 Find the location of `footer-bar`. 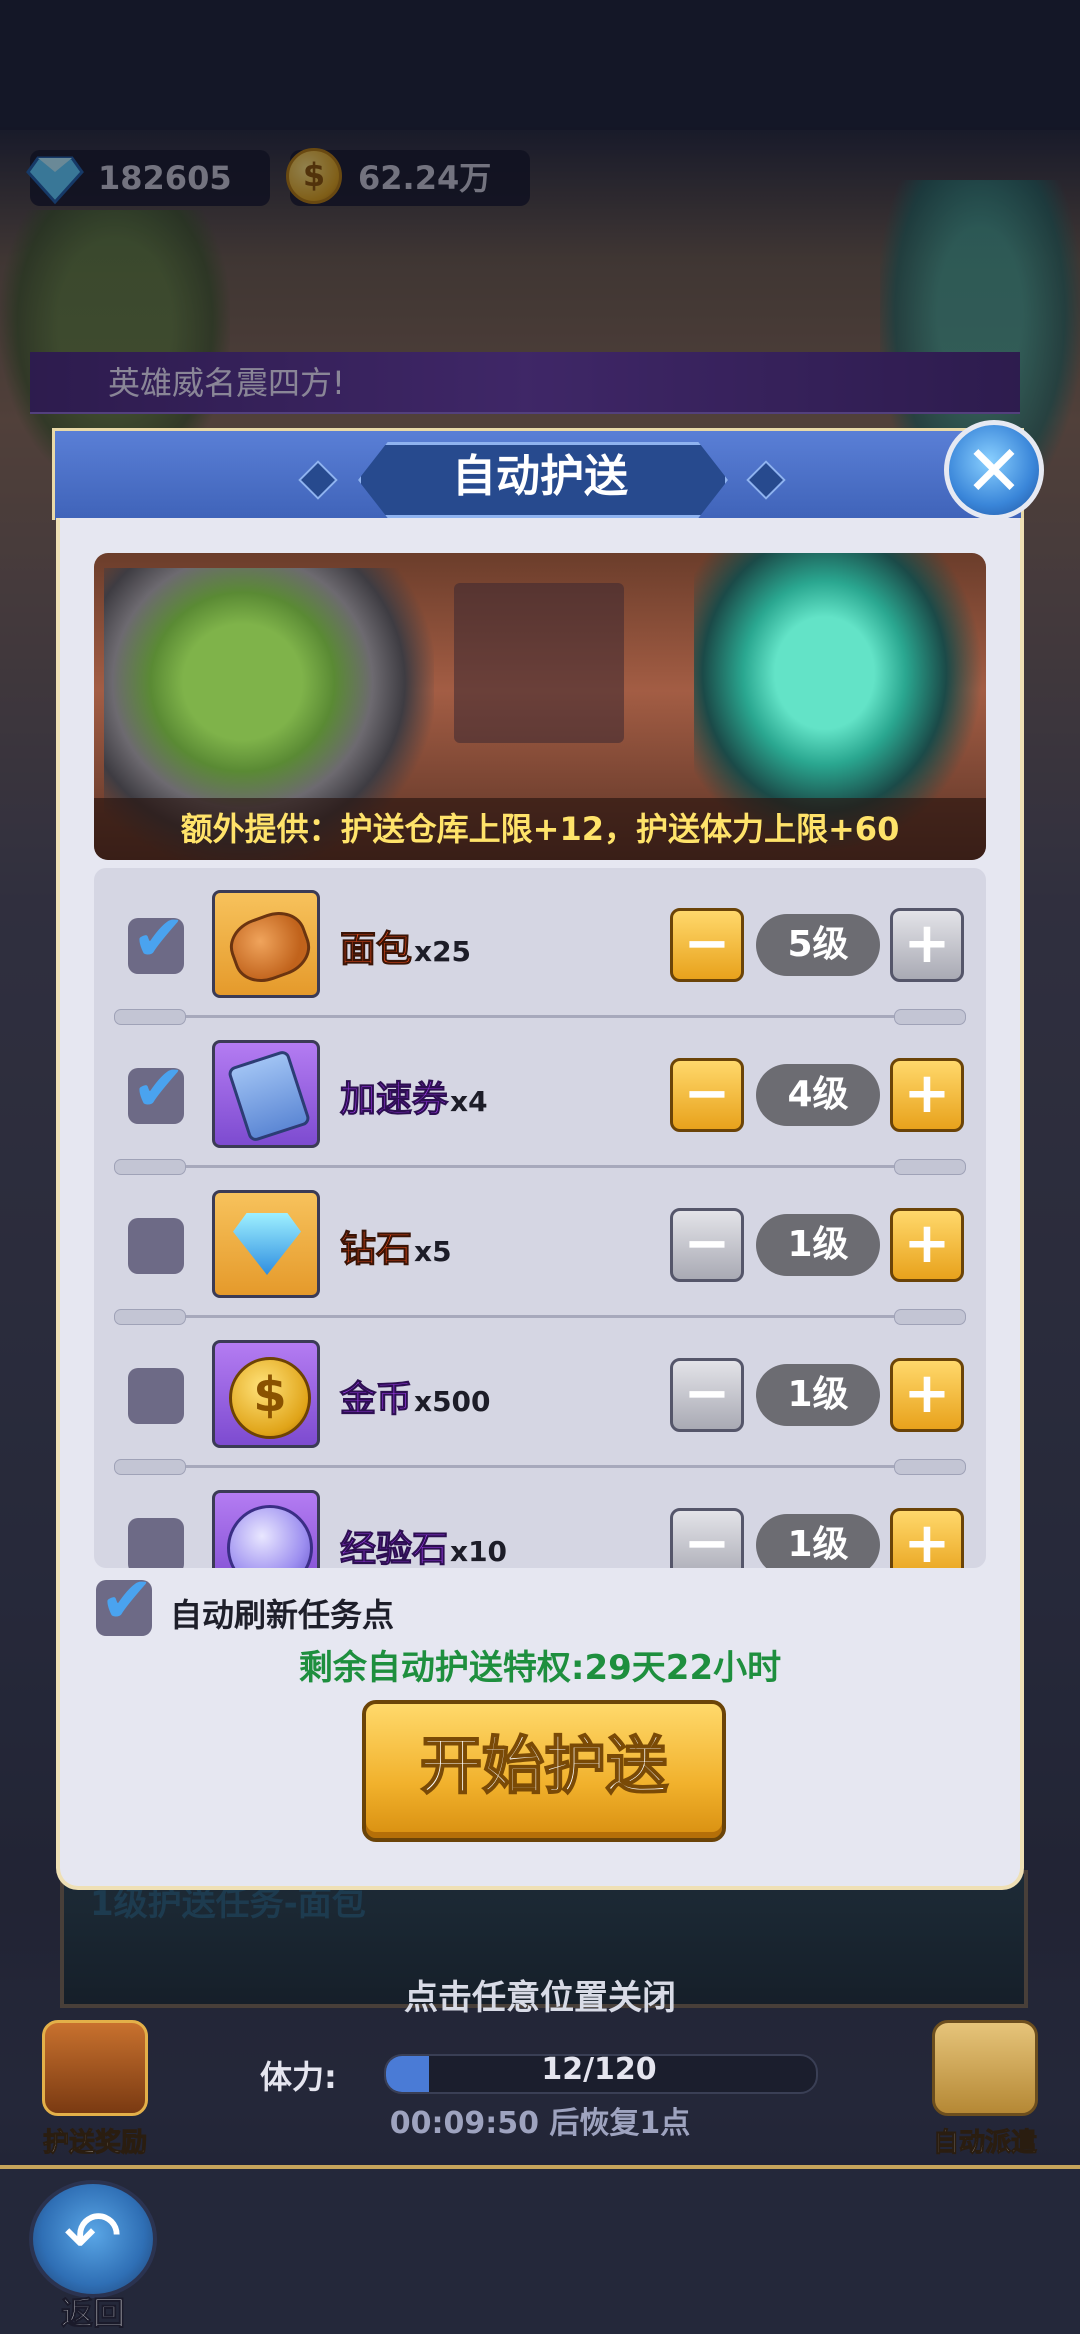

footer-bar is located at coordinates (540, 2249).